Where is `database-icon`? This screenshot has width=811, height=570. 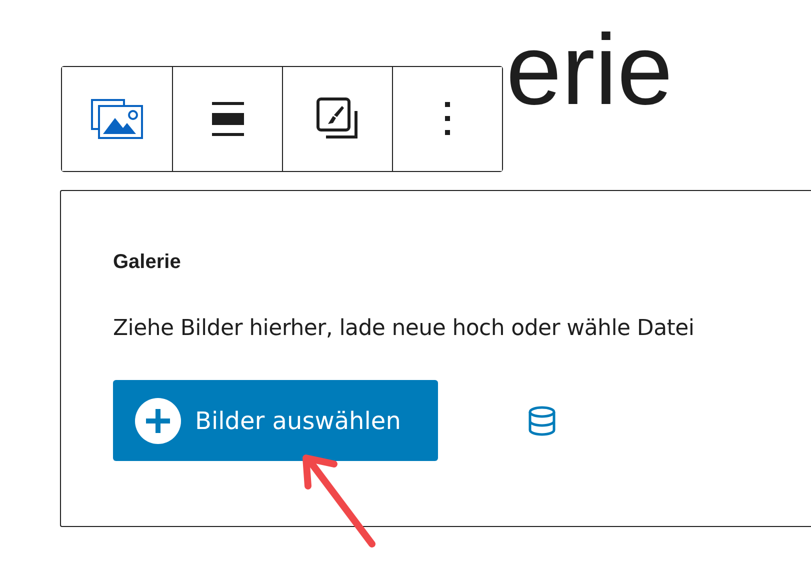
database-icon is located at coordinates (542, 421).